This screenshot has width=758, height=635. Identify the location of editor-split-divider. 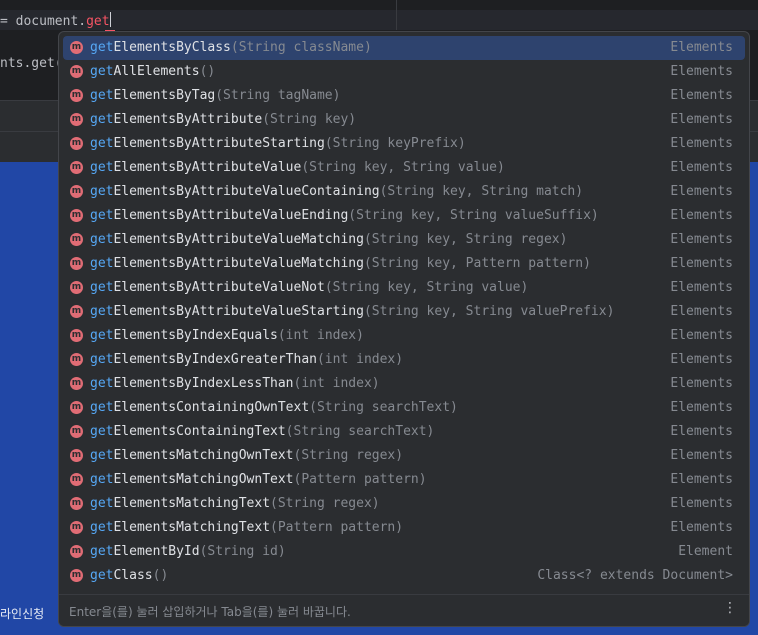
(396, 15).